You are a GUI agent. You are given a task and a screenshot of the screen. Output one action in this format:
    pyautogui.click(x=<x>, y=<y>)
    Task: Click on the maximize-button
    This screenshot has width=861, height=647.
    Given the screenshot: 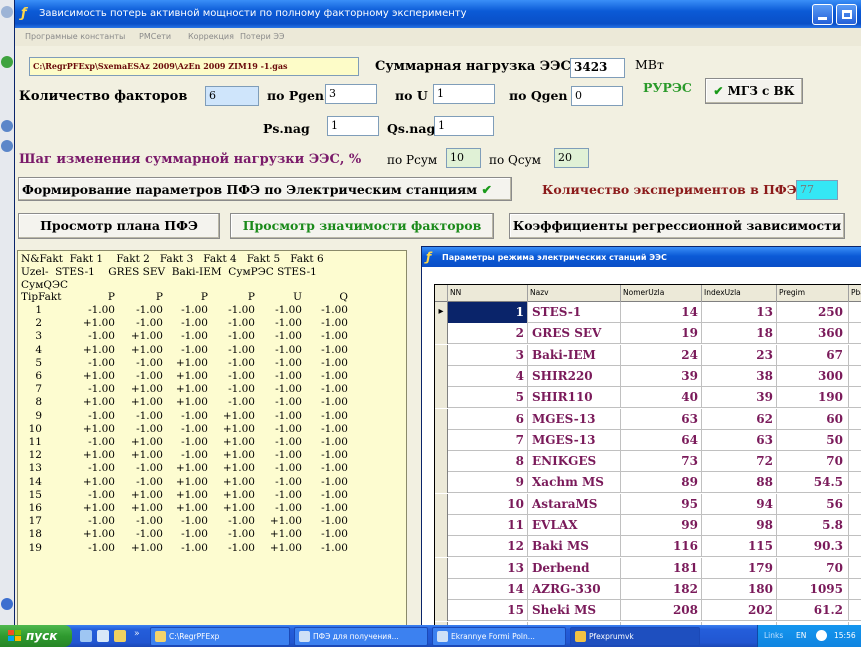 What is the action you would take?
    pyautogui.click(x=846, y=14)
    